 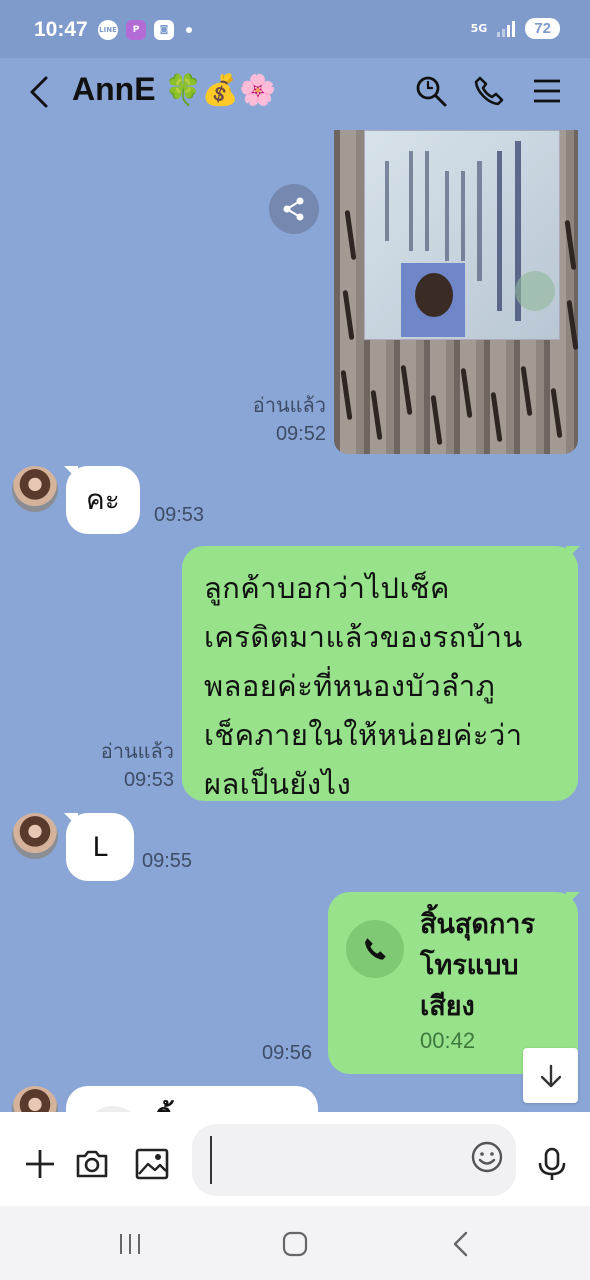 I want to click on menu-icon, so click(x=547, y=91).